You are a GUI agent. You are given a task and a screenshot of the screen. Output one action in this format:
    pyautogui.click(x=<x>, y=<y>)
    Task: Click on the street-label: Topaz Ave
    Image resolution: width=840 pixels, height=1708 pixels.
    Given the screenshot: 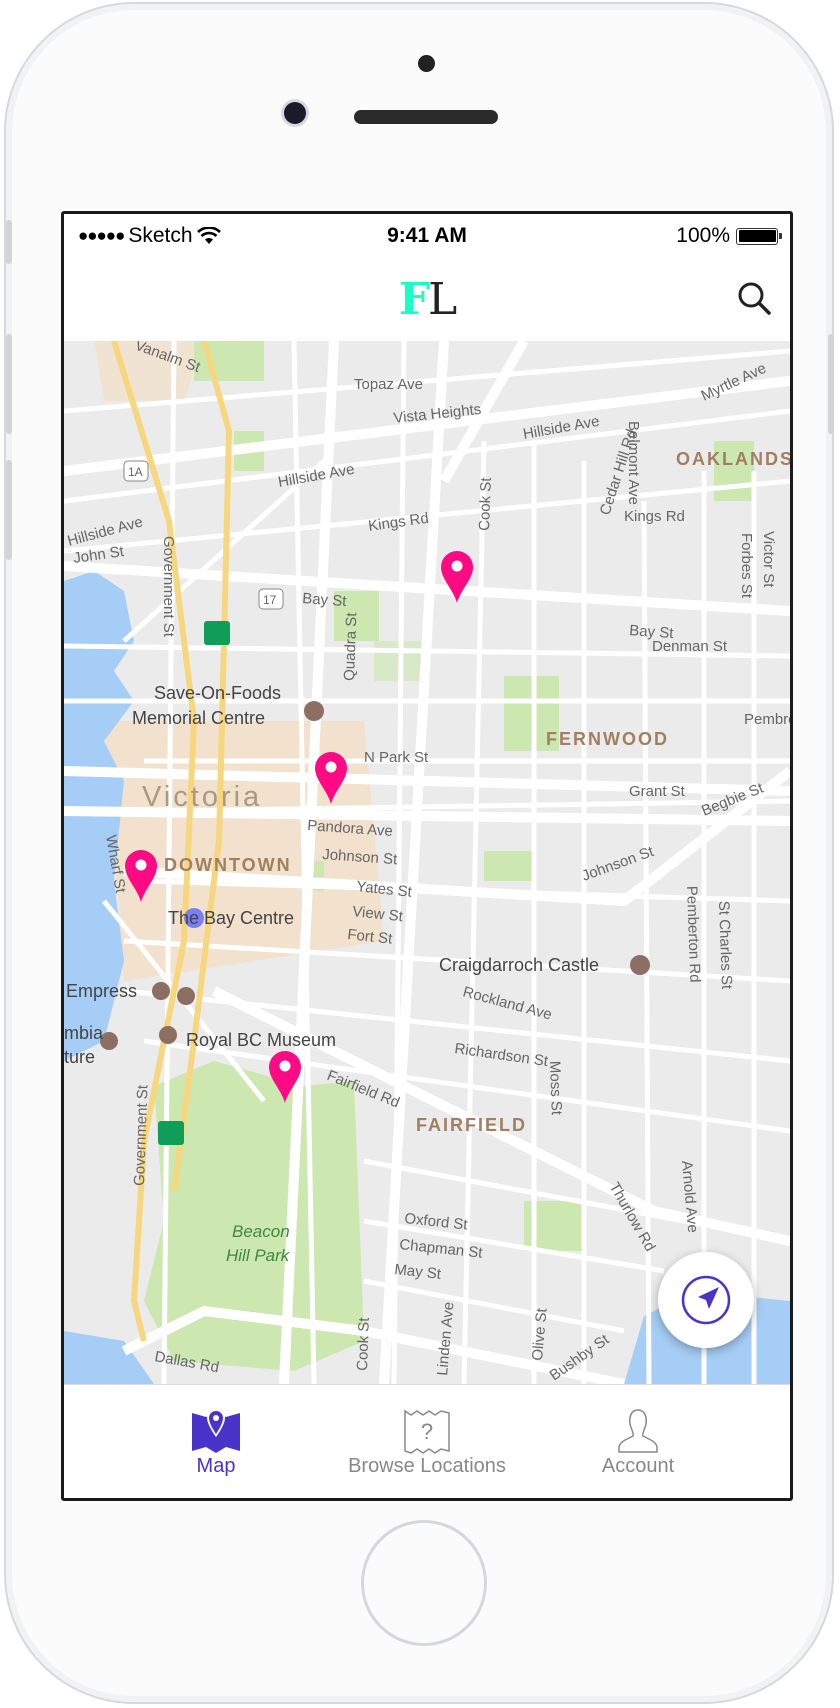 What is the action you would take?
    pyautogui.click(x=388, y=384)
    